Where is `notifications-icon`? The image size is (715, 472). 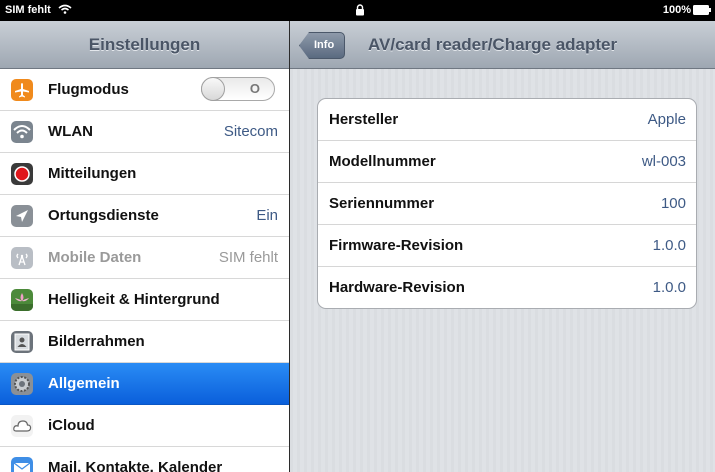 notifications-icon is located at coordinates (22, 174).